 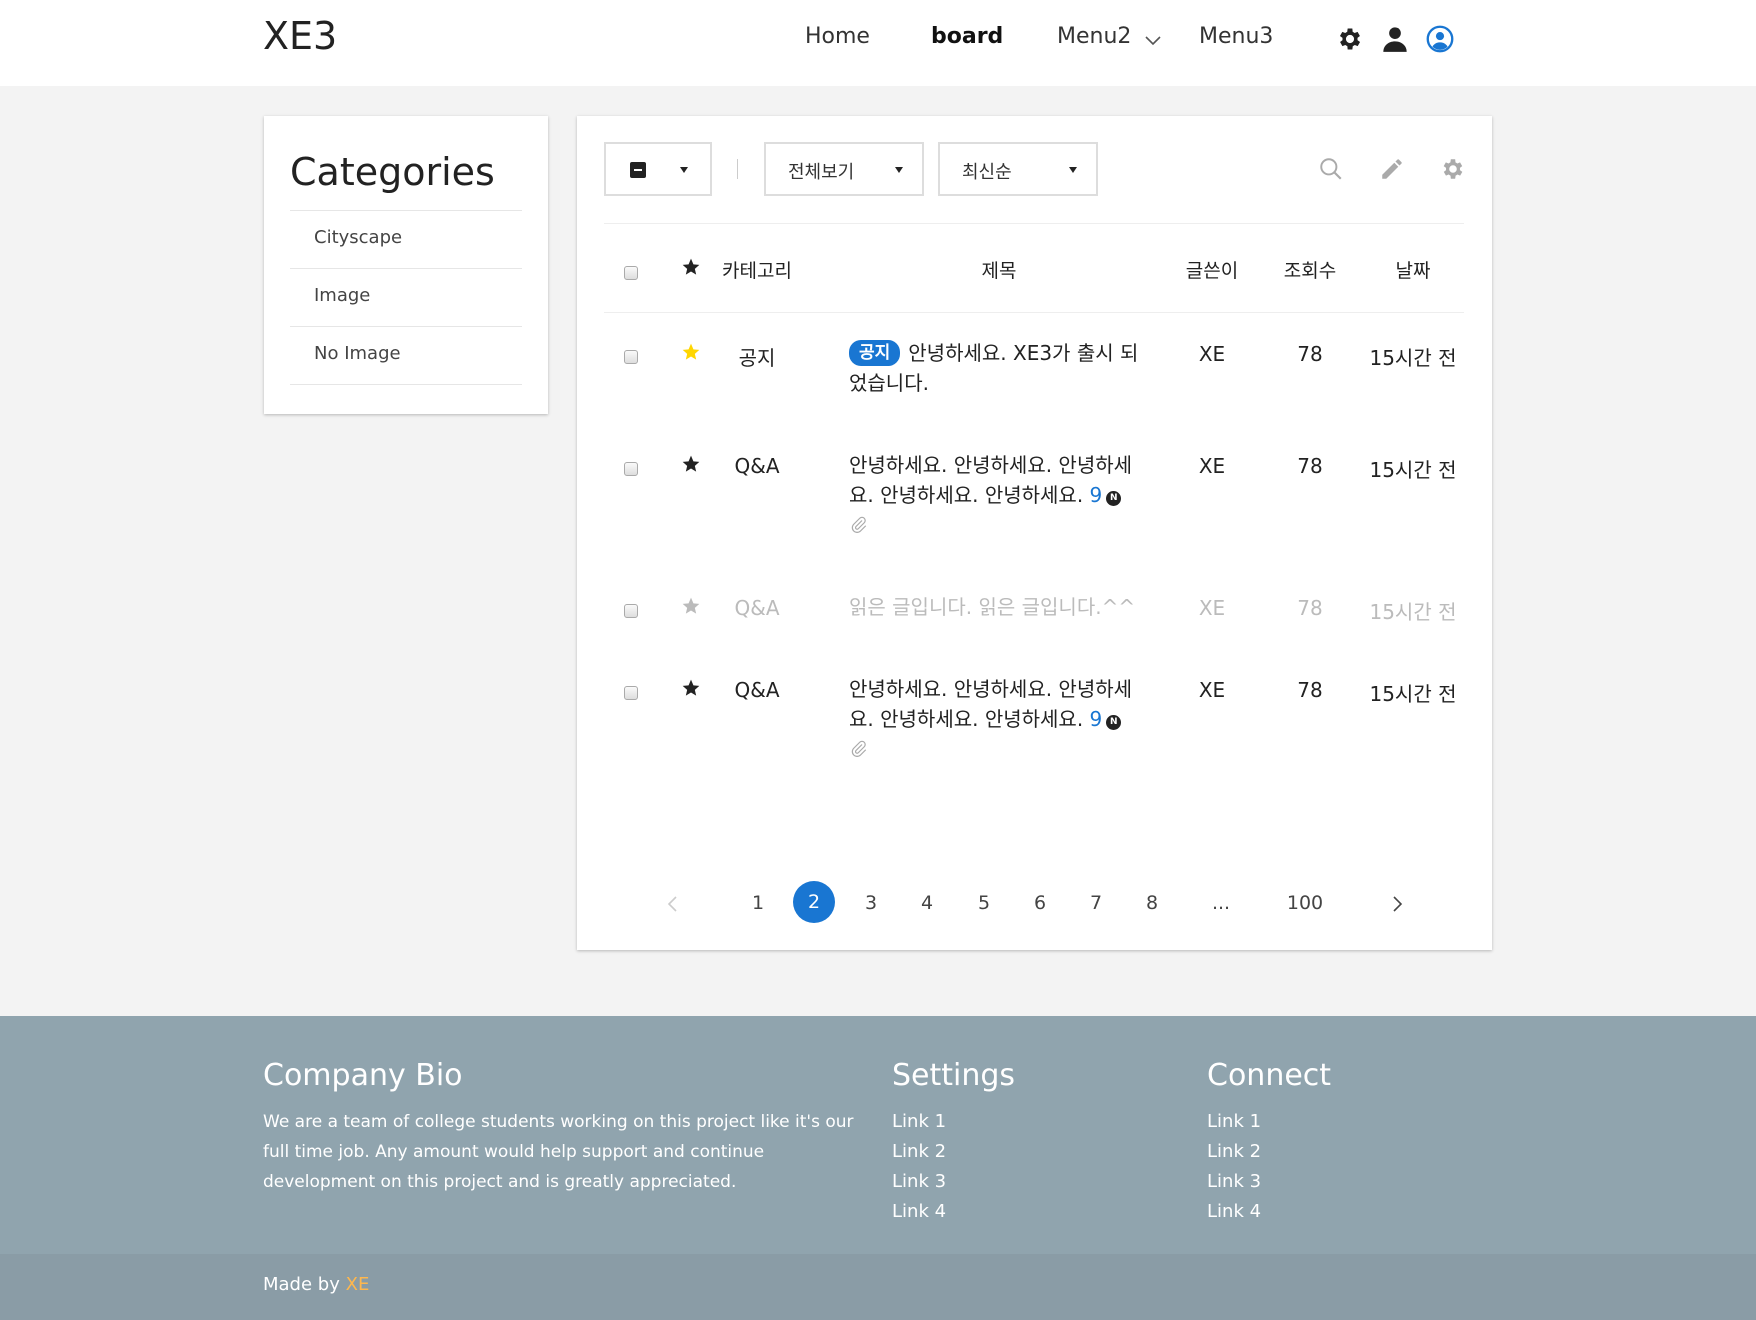 I want to click on made-by-prefix: Made by, so click(x=301, y=1284).